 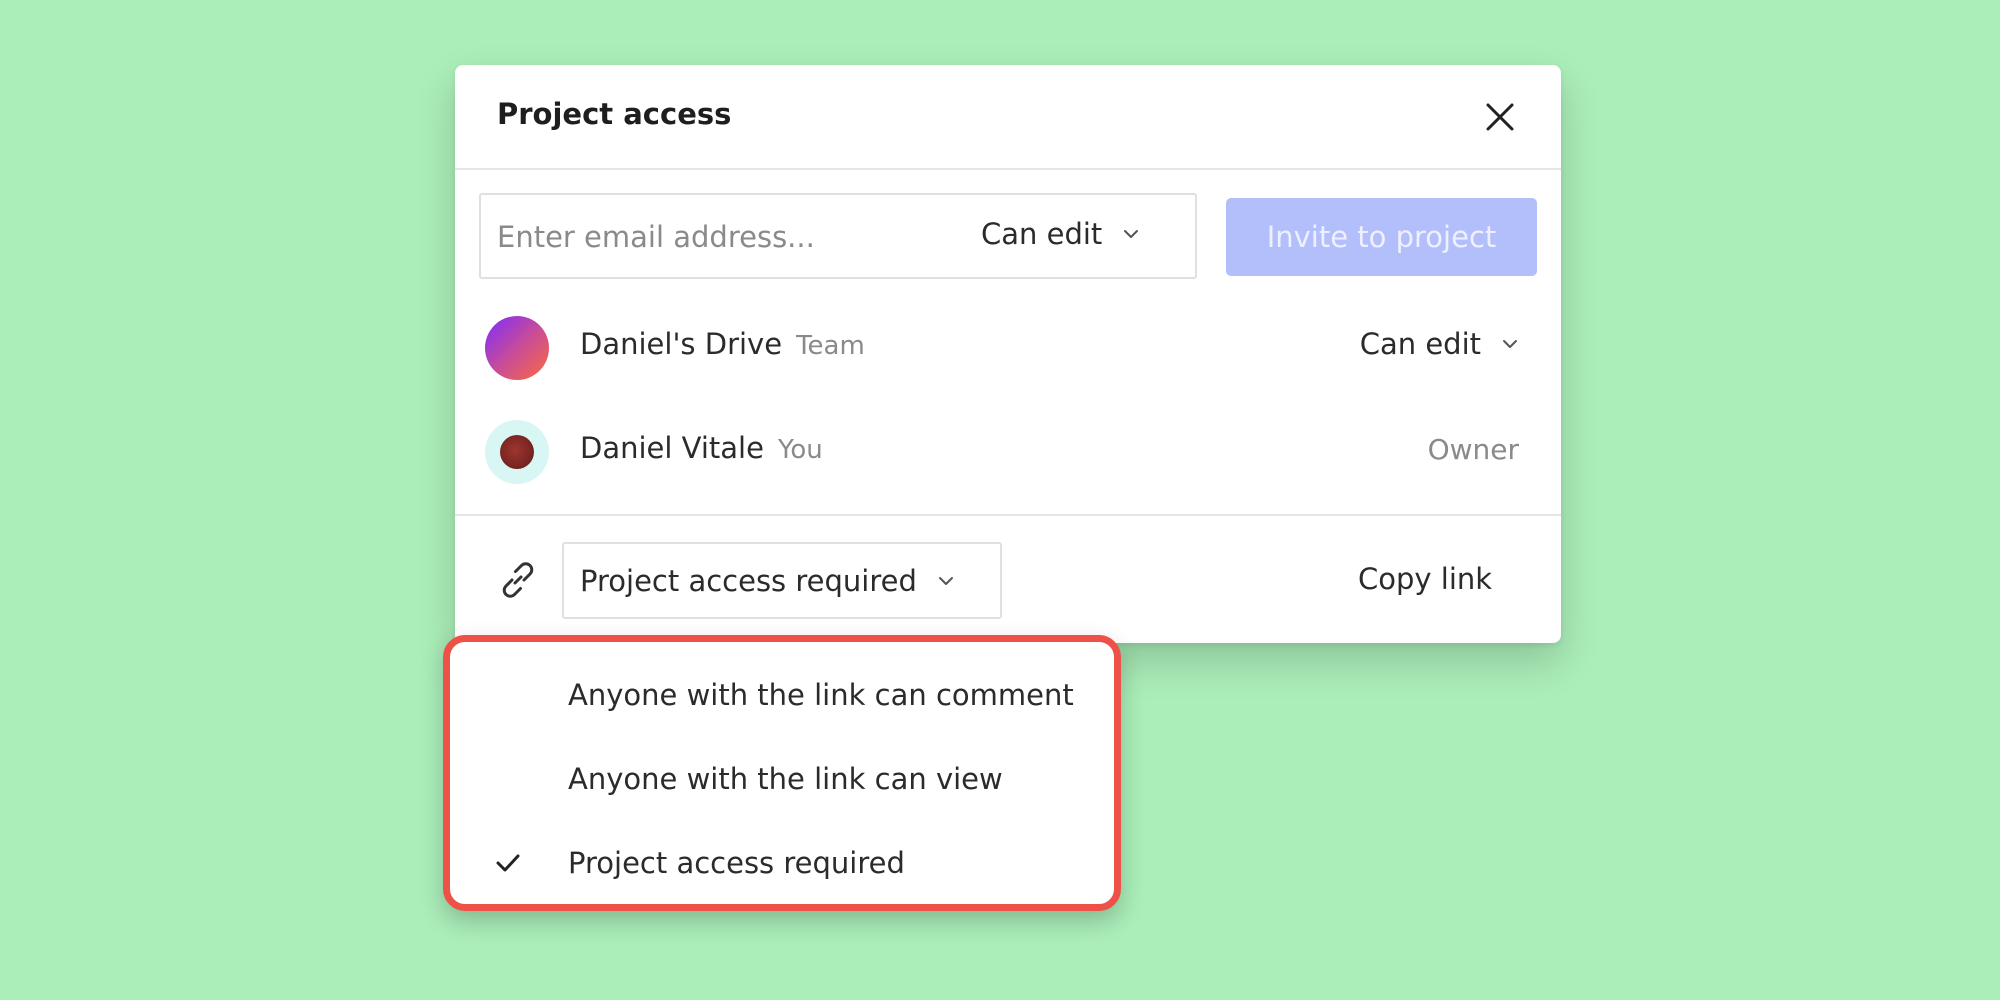 I want to click on member-role-label: Owner, so click(x=1473, y=449).